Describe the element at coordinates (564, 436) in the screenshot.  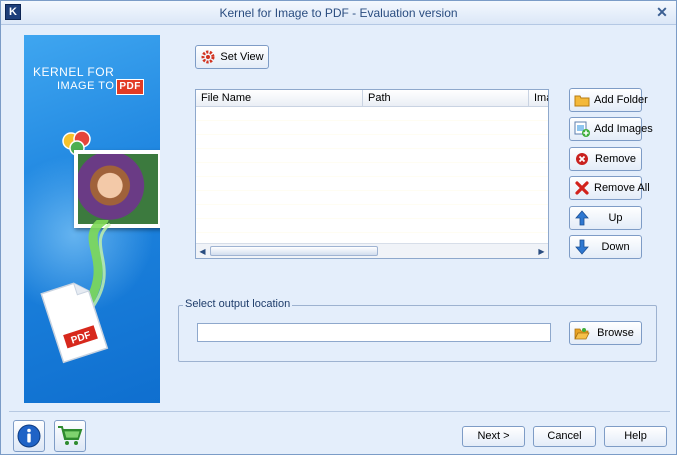
I see `cancel-button: Cancel` at that location.